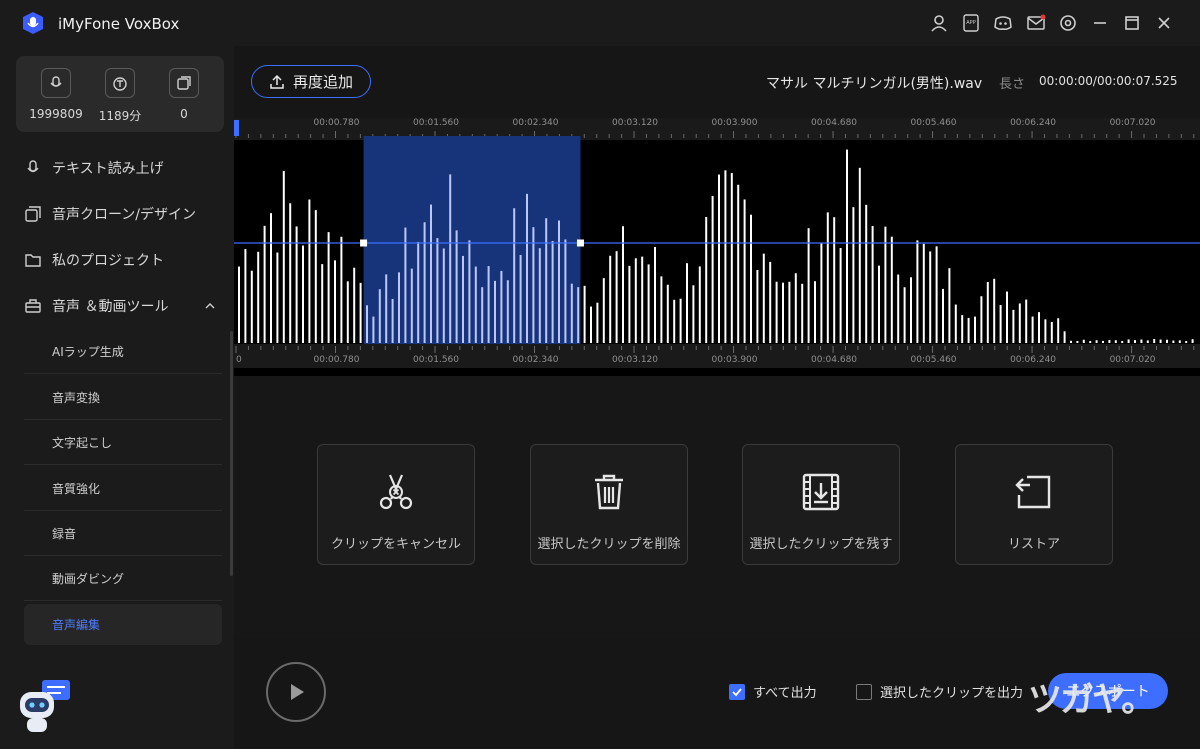 The height and width of the screenshot is (749, 1200). What do you see at coordinates (45, 706) in the screenshot?
I see `assistant-bot-icon` at bounding box center [45, 706].